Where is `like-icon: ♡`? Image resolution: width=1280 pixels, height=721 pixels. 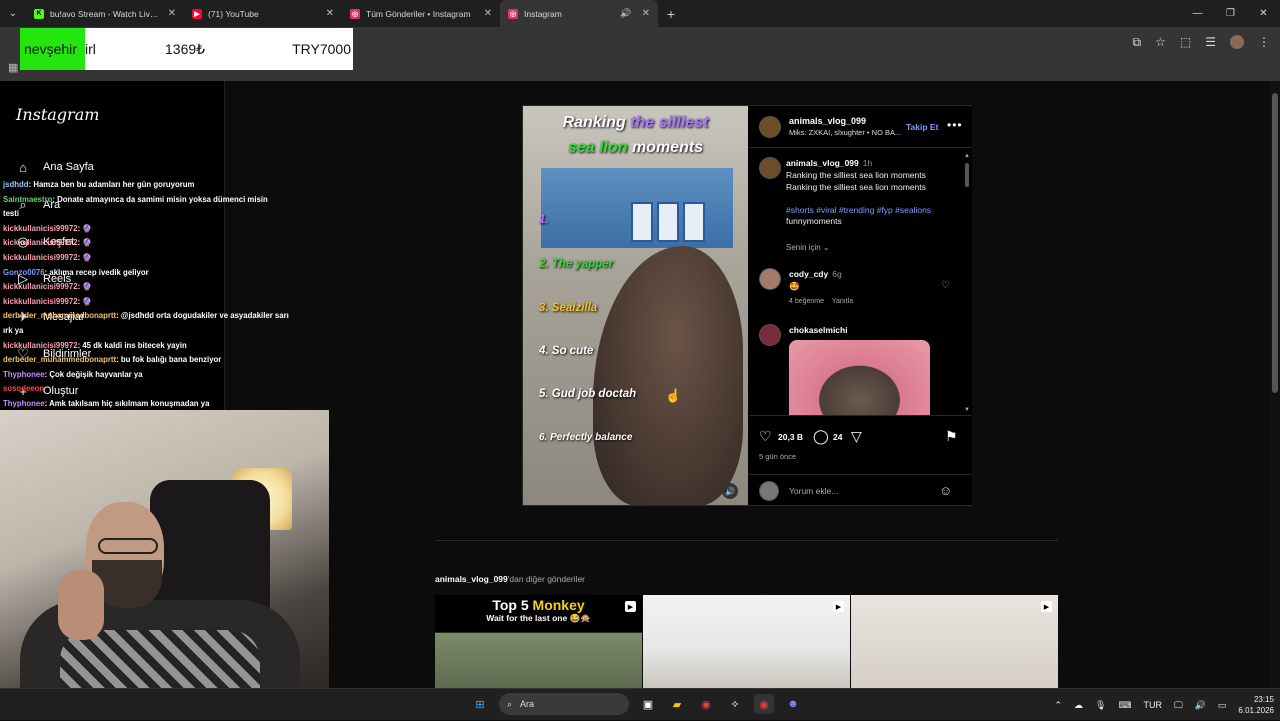 like-icon: ♡ is located at coordinates (765, 436).